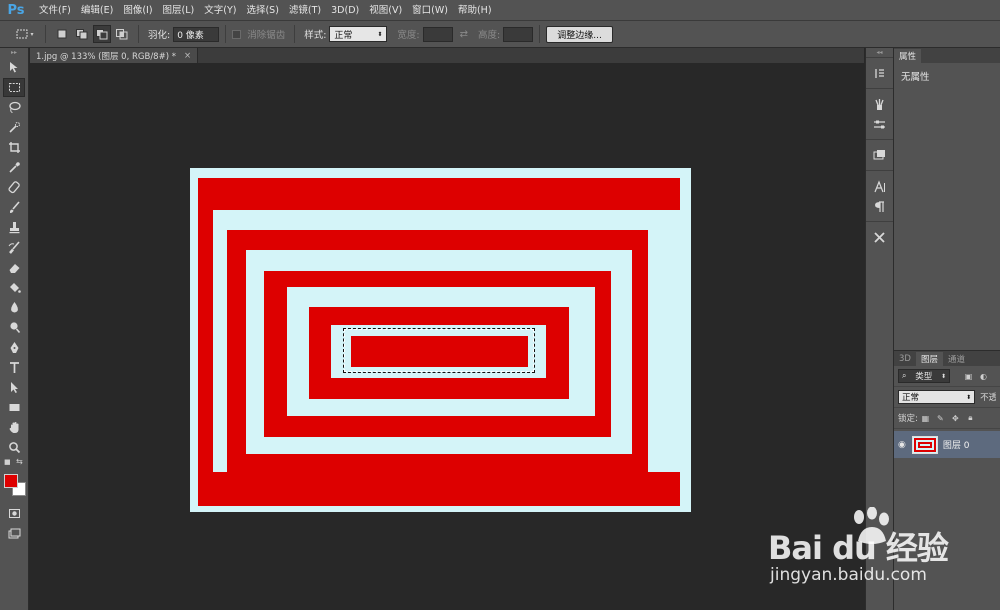  I want to click on swap-icon: ⇄, so click(464, 34).